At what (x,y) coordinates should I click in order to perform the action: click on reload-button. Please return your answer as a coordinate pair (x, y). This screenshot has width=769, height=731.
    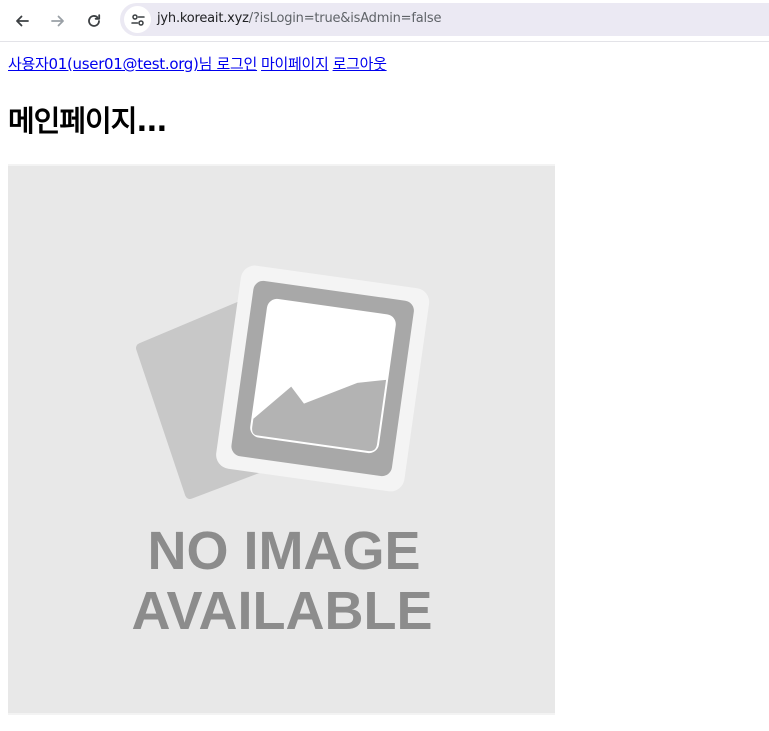
    Looking at the image, I should click on (94, 21).